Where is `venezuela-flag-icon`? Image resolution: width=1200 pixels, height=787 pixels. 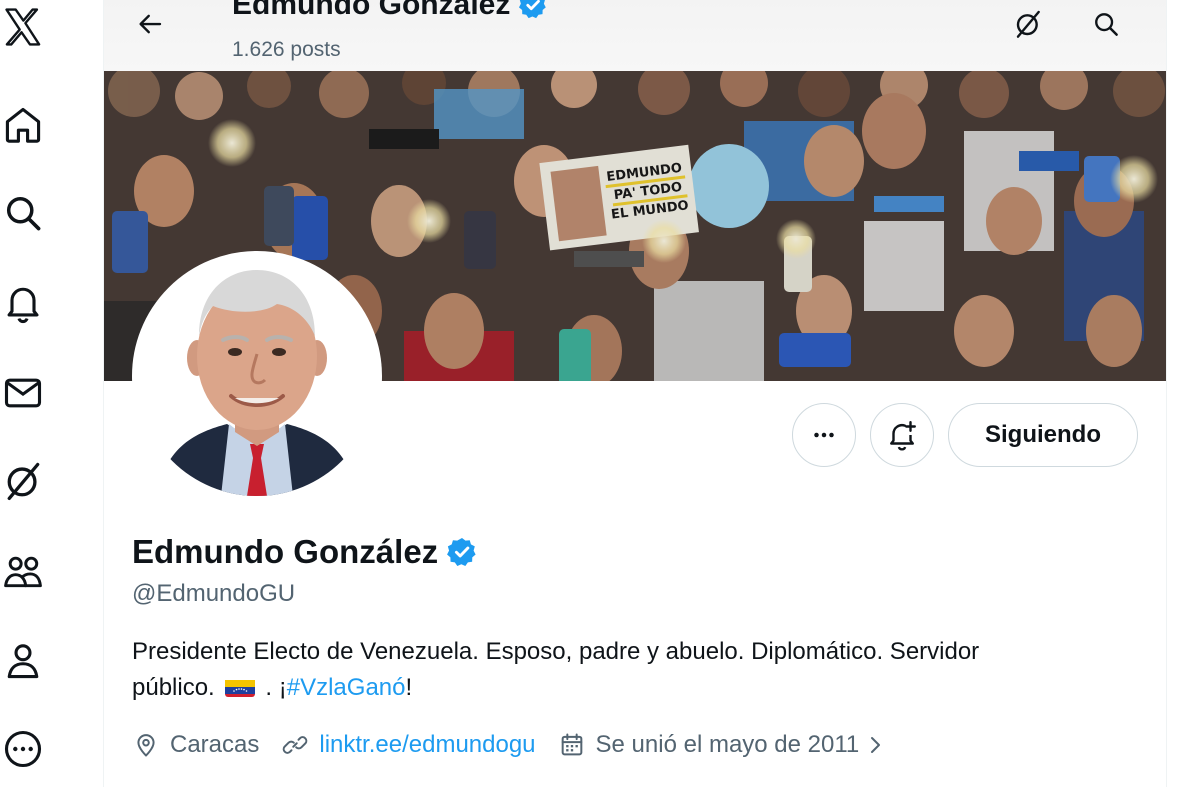
venezuela-flag-icon is located at coordinates (240, 686).